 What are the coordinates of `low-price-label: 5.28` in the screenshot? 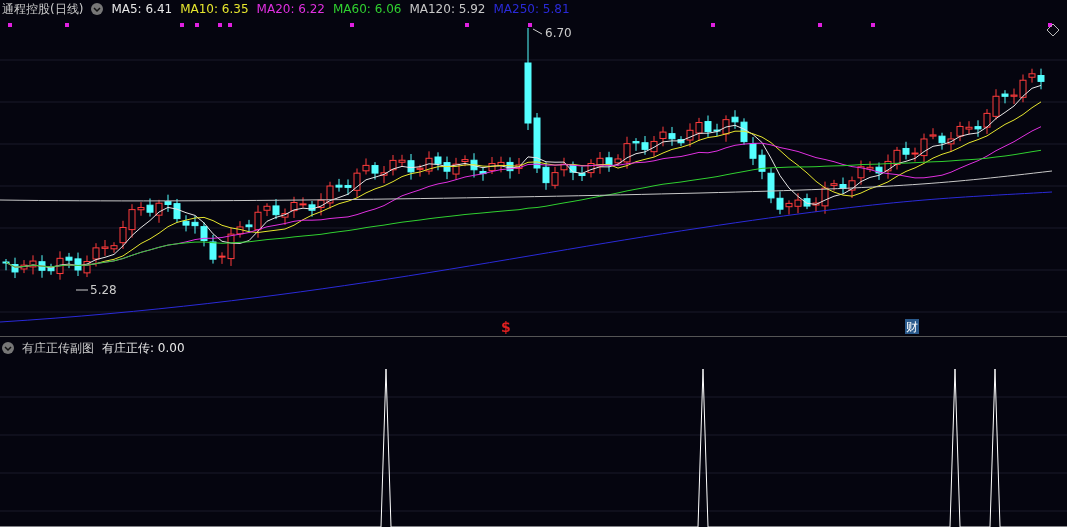 It's located at (96, 290).